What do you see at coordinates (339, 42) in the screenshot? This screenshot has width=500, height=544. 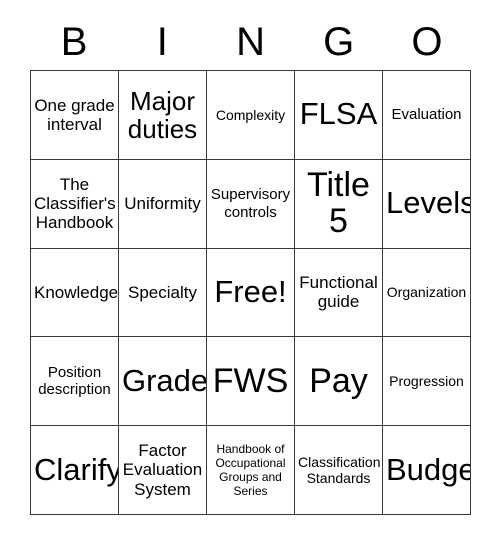 I see `header-letter-g: G` at bounding box center [339, 42].